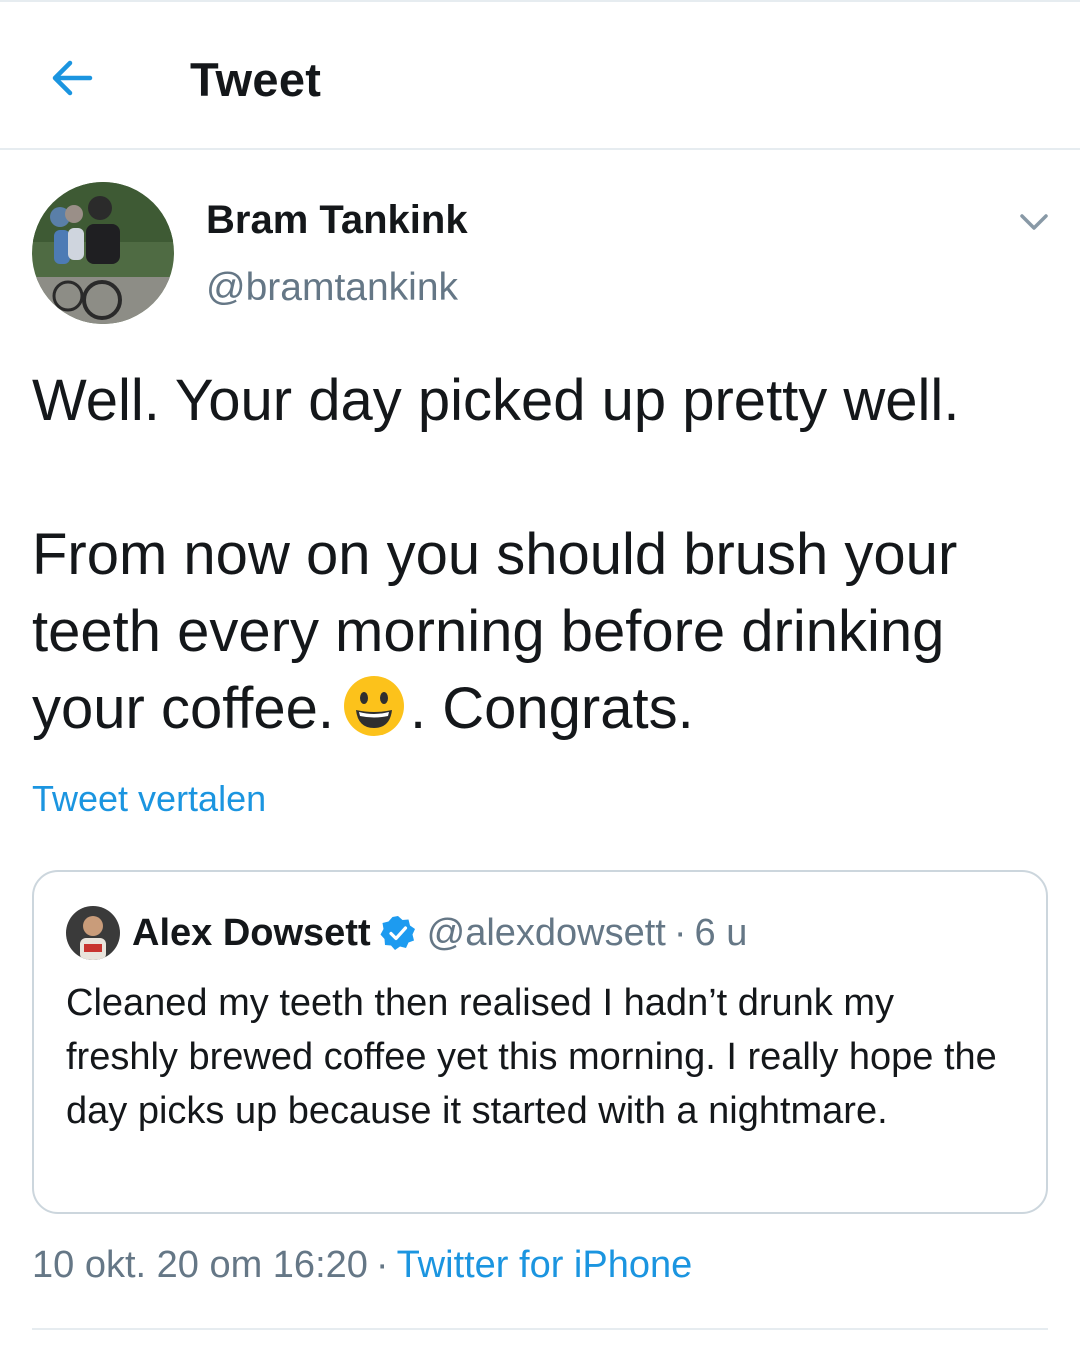 This screenshot has width=1080, height=1350. I want to click on verified-badge-icon, so click(397, 933).